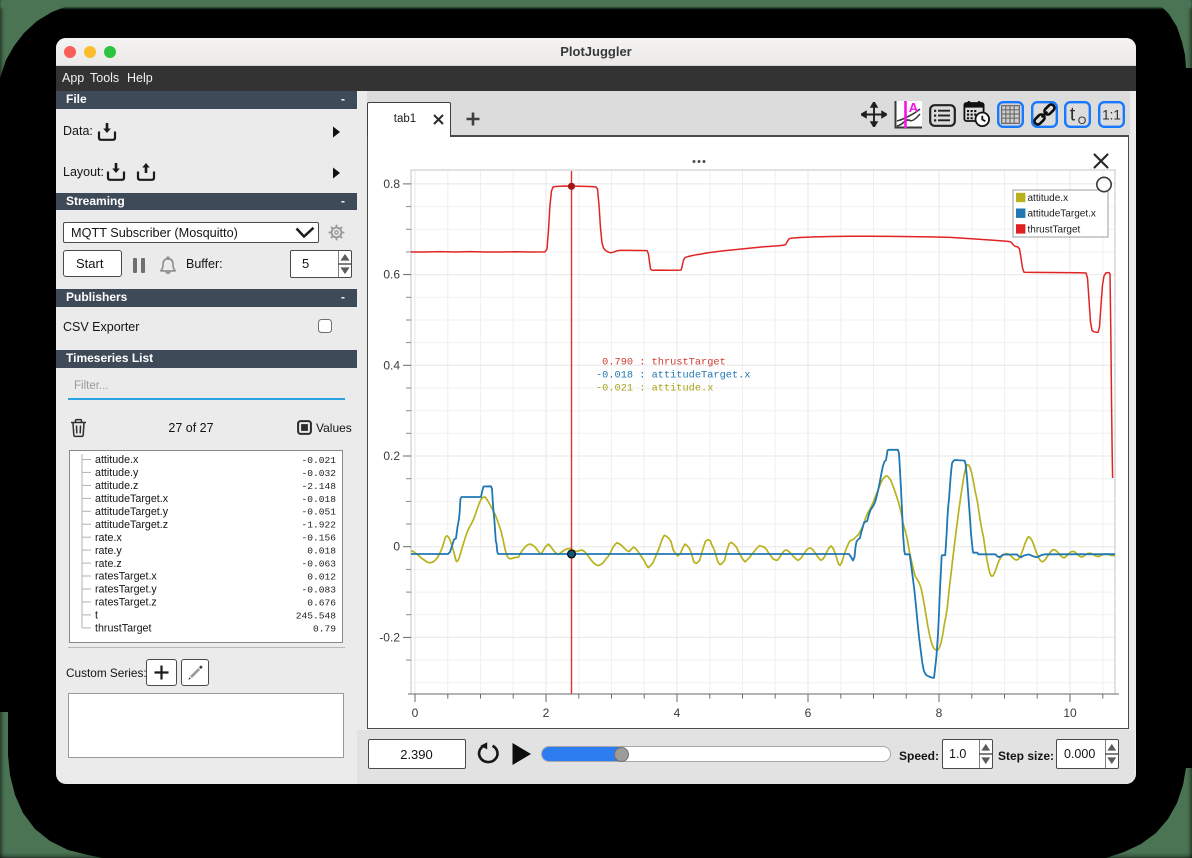 Image resolution: width=1192 pixels, height=858 pixels. I want to click on svg-text: 4, so click(677, 713).